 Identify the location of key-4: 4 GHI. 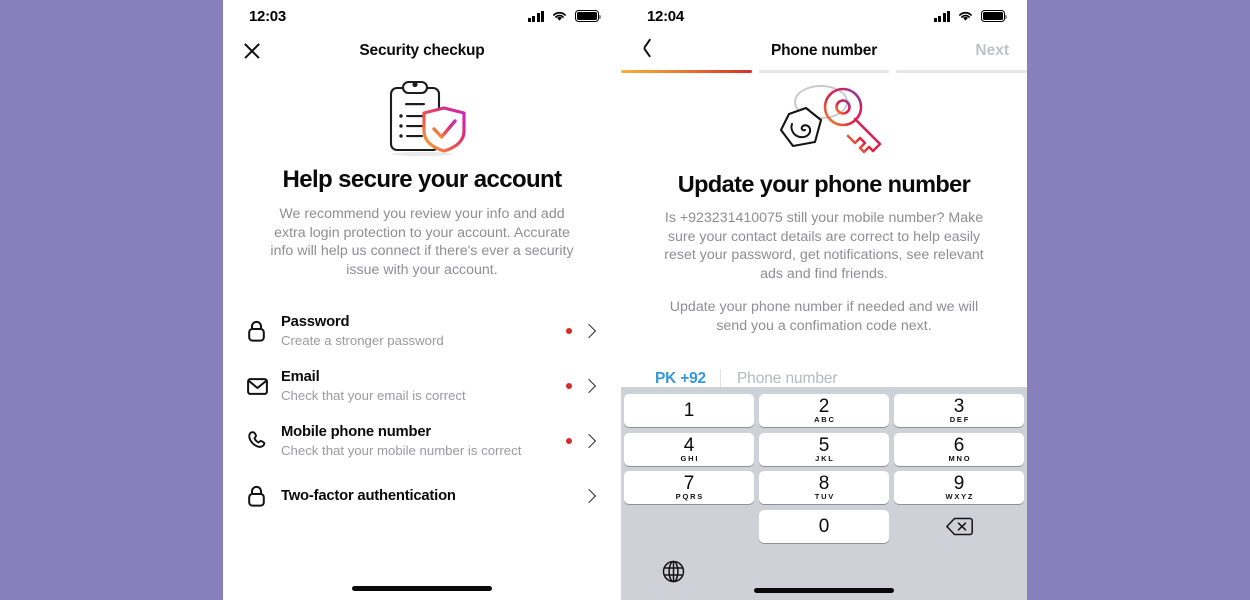
(689, 449).